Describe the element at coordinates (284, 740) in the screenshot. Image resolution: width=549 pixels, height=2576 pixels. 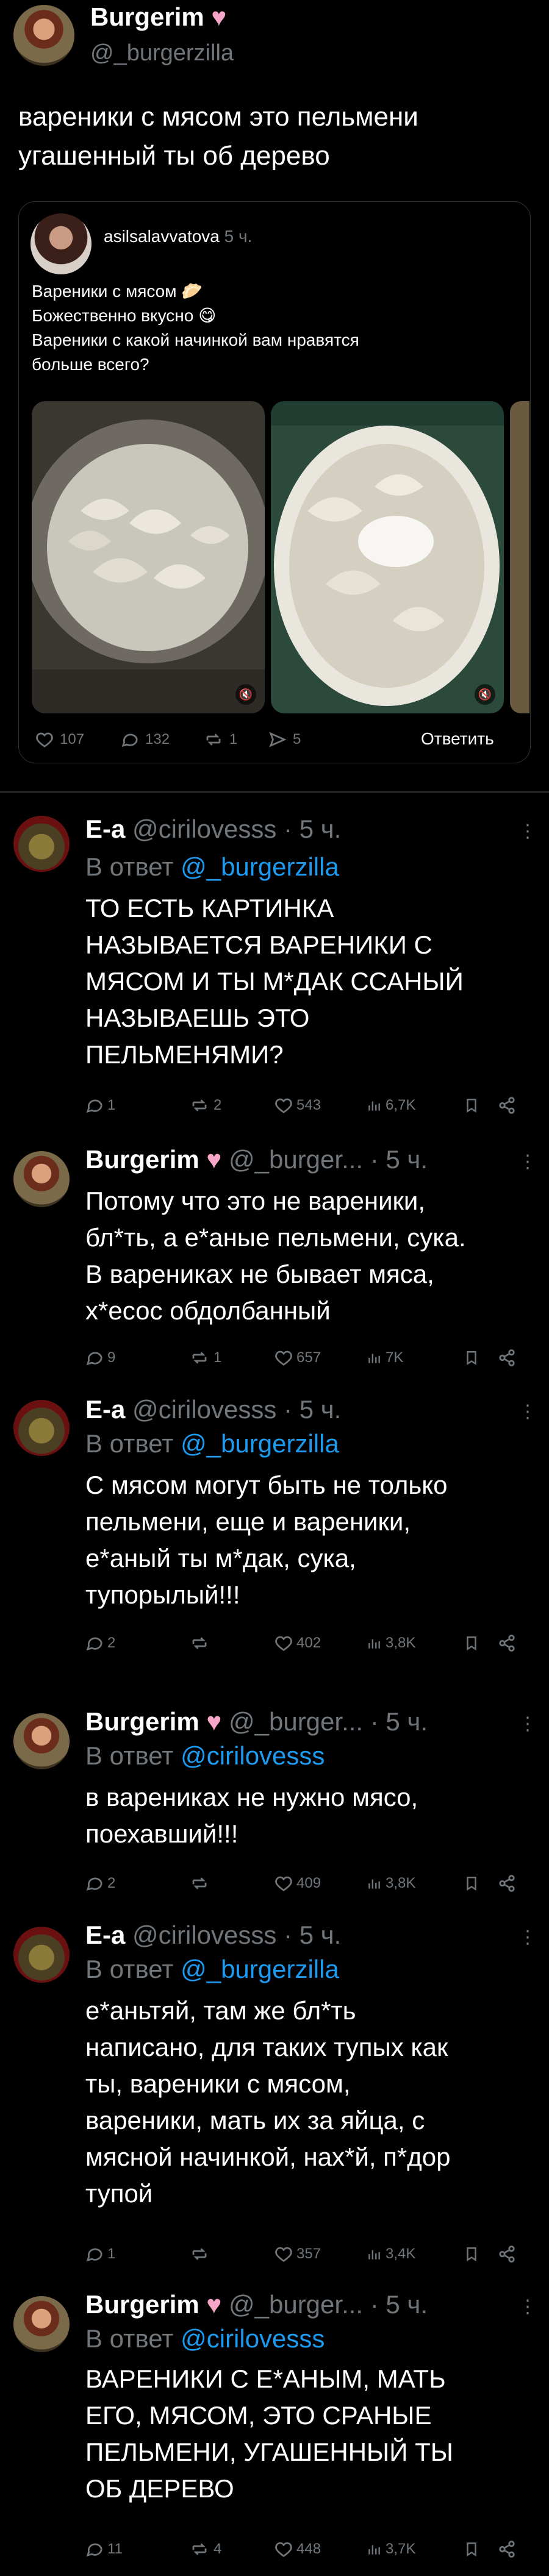
I see `quoted-shares: 5` at that location.